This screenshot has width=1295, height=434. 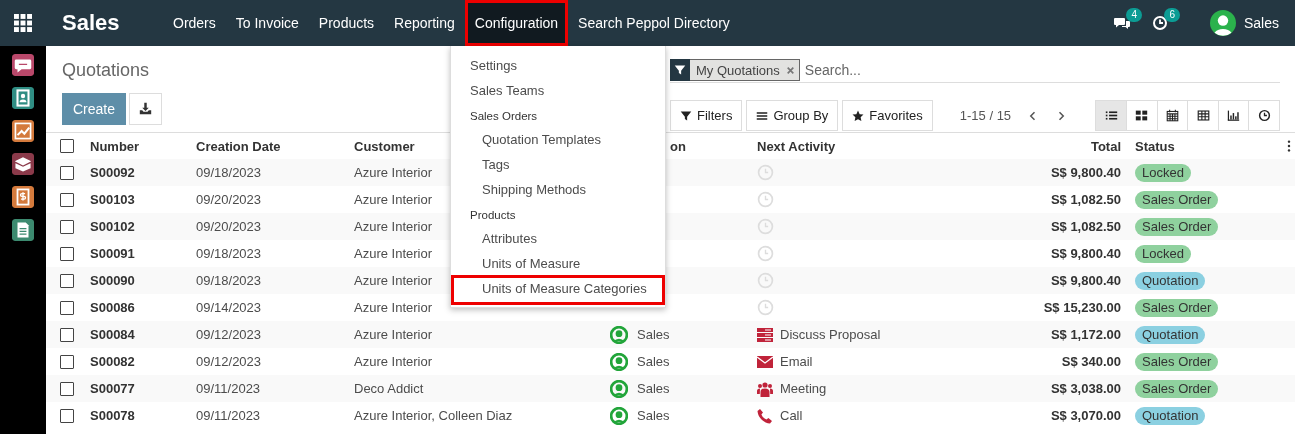 What do you see at coordinates (346, 23) in the screenshot?
I see `menu-item: Products` at bounding box center [346, 23].